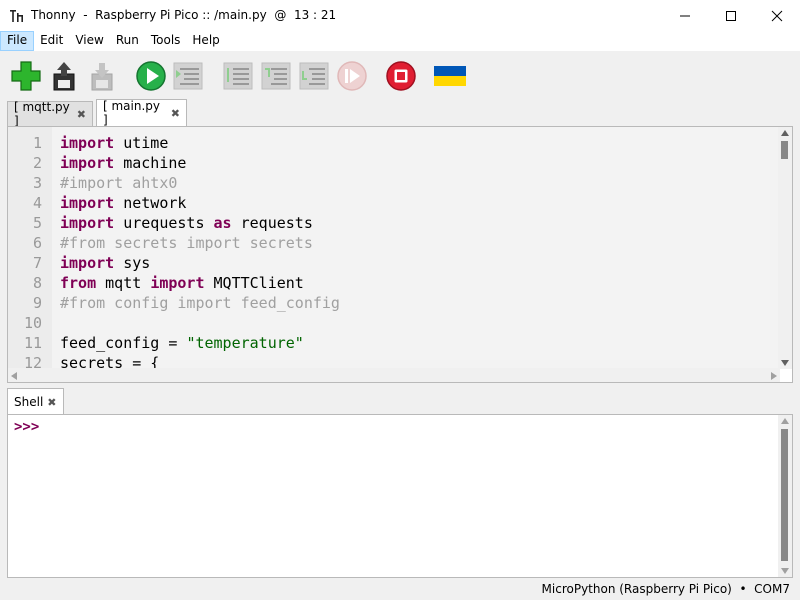 Image resolution: width=800 pixels, height=600 pixels. I want to click on code-token: machine, so click(150, 163).